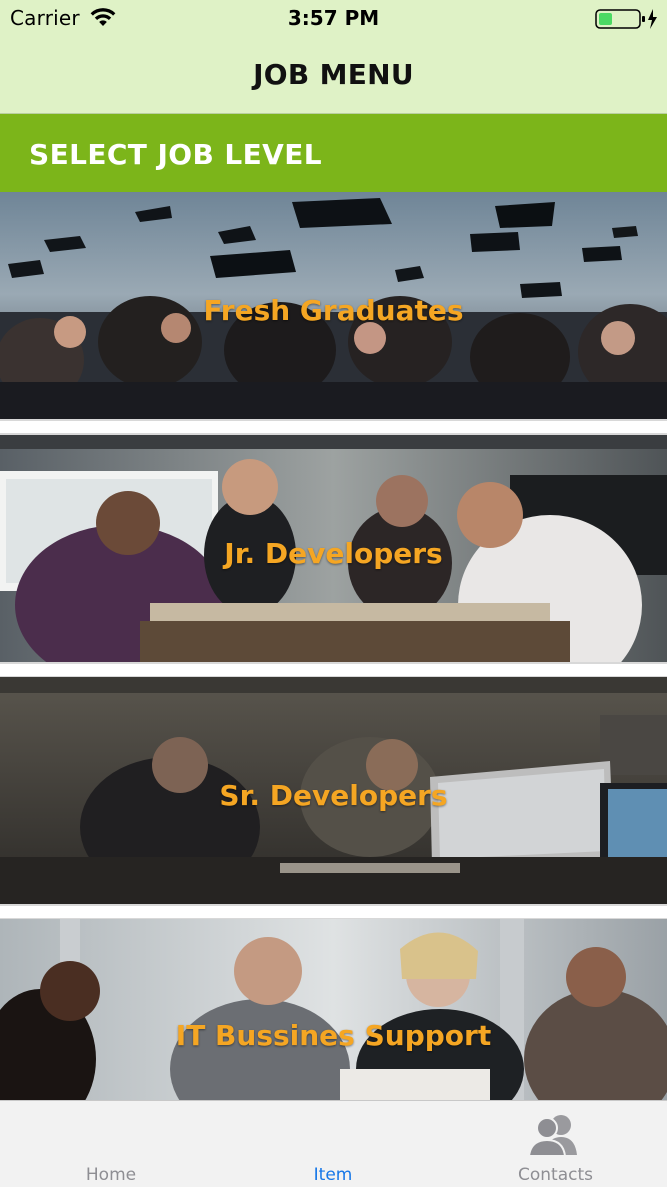 Image resolution: width=667 pixels, height=1187 pixels. Describe the element at coordinates (333, 74) in the screenshot. I see `page-title: JOB MENU` at that location.